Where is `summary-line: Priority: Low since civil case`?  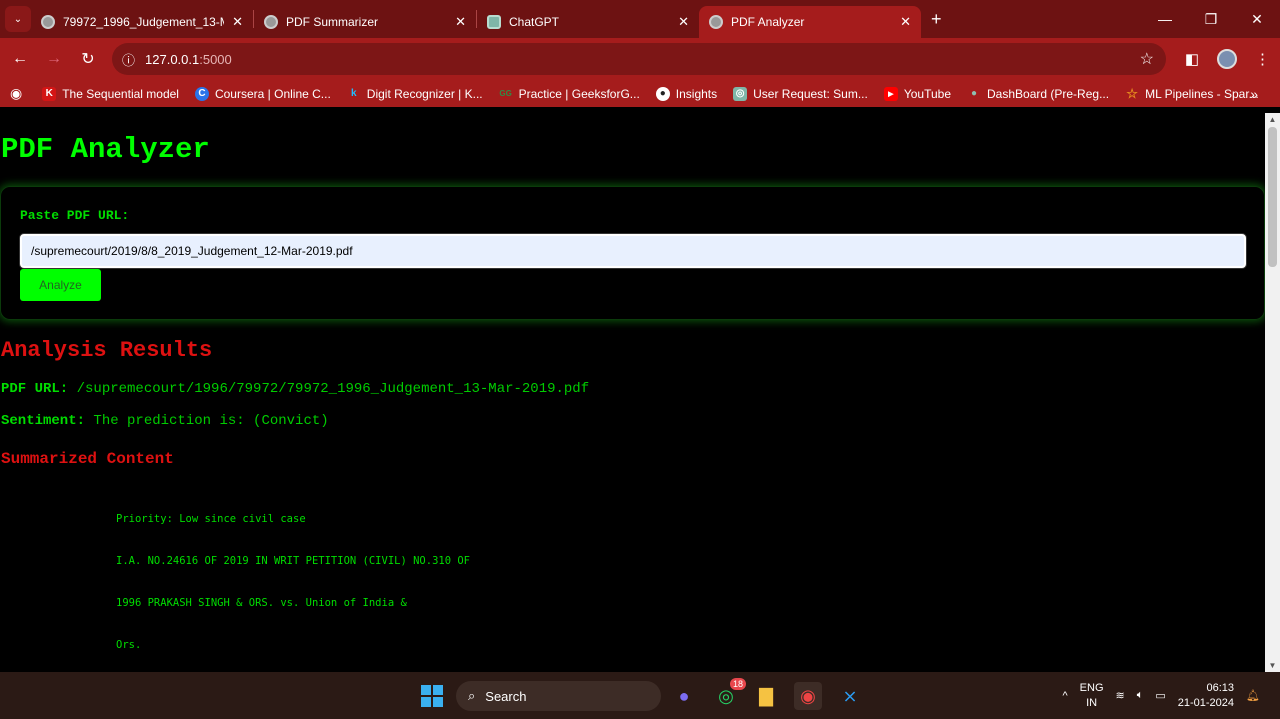 summary-line: Priority: Low since civil case is located at coordinates (211, 519).